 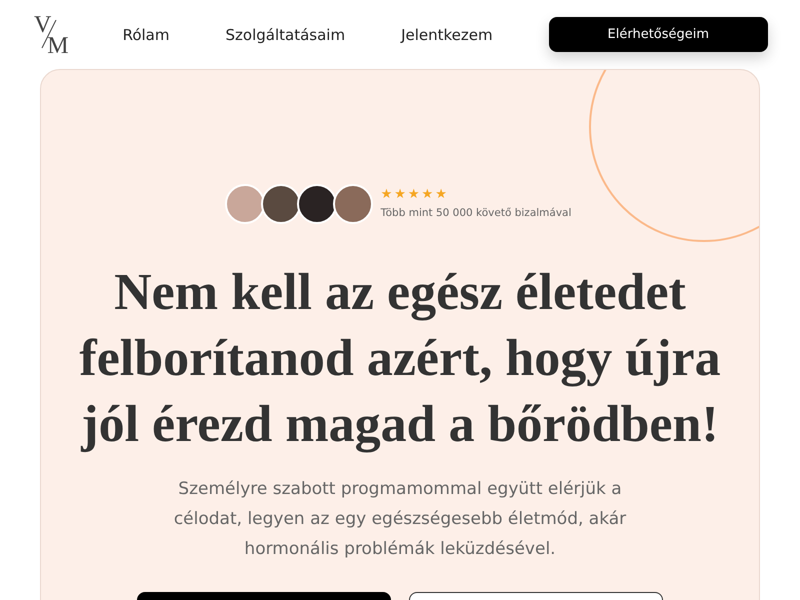 What do you see at coordinates (447, 35) in the screenshot?
I see `nav-link: Jelentkezem` at bounding box center [447, 35].